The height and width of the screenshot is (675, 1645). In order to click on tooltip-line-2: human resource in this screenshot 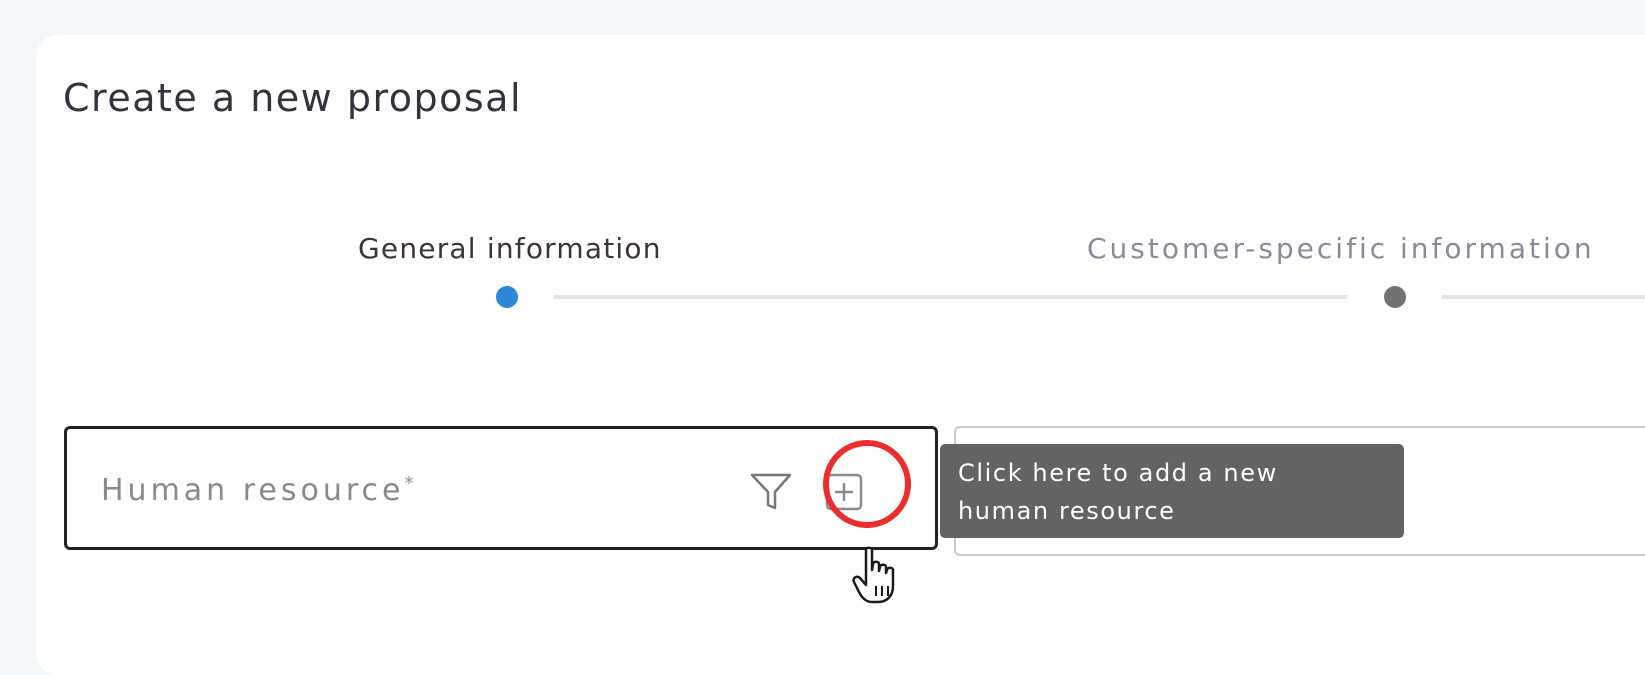, I will do `click(1067, 511)`.